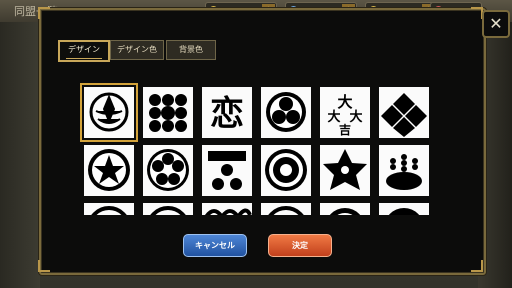 This screenshot has height=288, width=512. I want to click on dai-kanji-crest-icon: 大 大 大 吉, so click(344, 115).